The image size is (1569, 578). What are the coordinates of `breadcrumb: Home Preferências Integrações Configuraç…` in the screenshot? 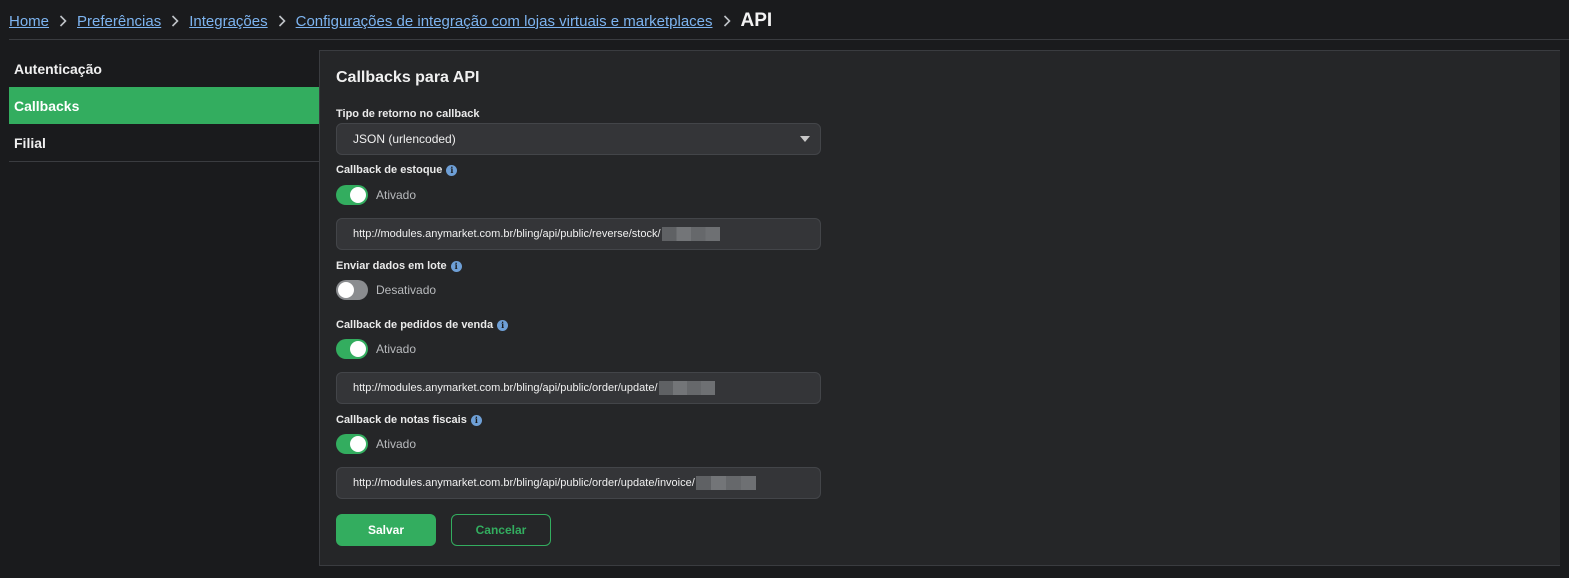 It's located at (390, 21).